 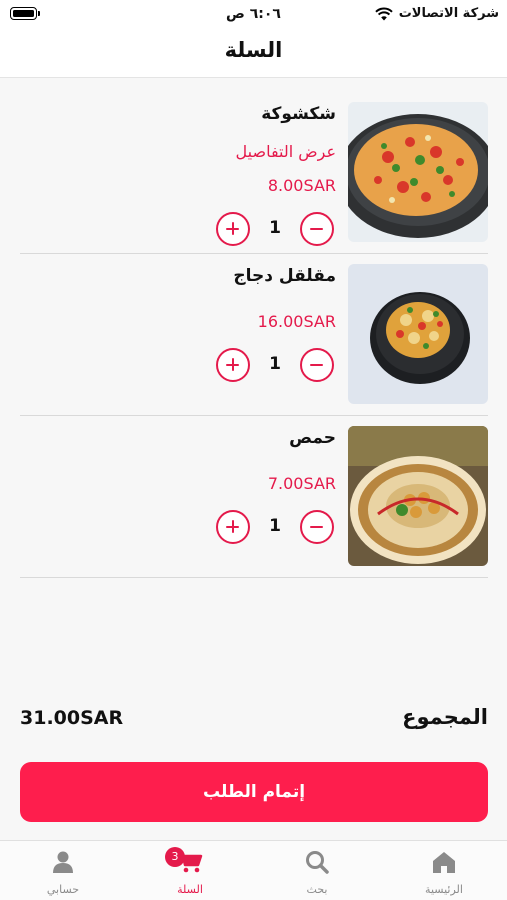 What do you see at coordinates (253, 15) in the screenshot?
I see `status-bar: ٦:٠٦ ص شركة الاتصالات` at bounding box center [253, 15].